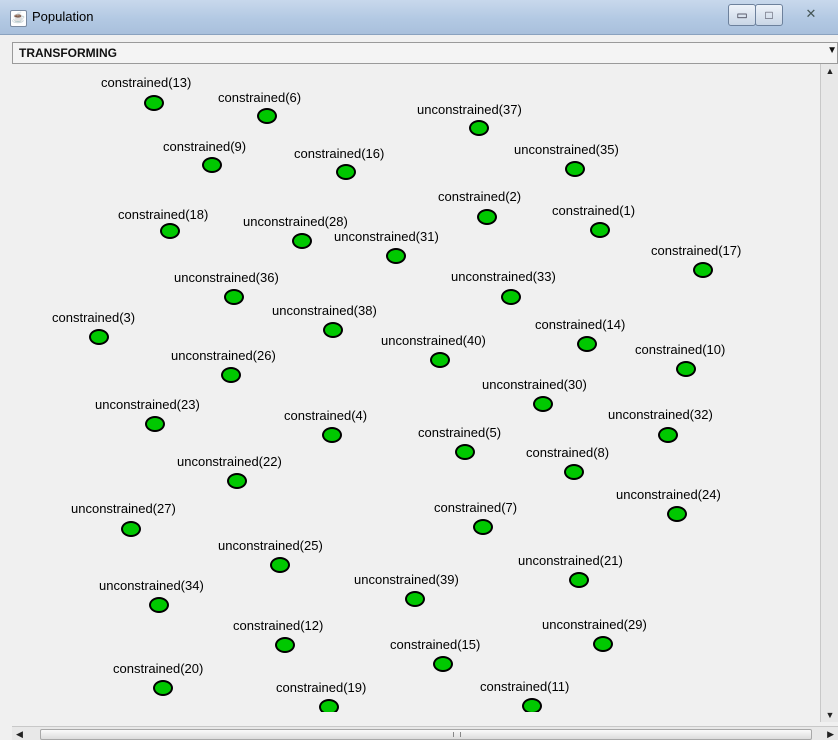 Image resolution: width=838 pixels, height=740 pixels. I want to click on node-label: constrained(16), so click(339, 153).